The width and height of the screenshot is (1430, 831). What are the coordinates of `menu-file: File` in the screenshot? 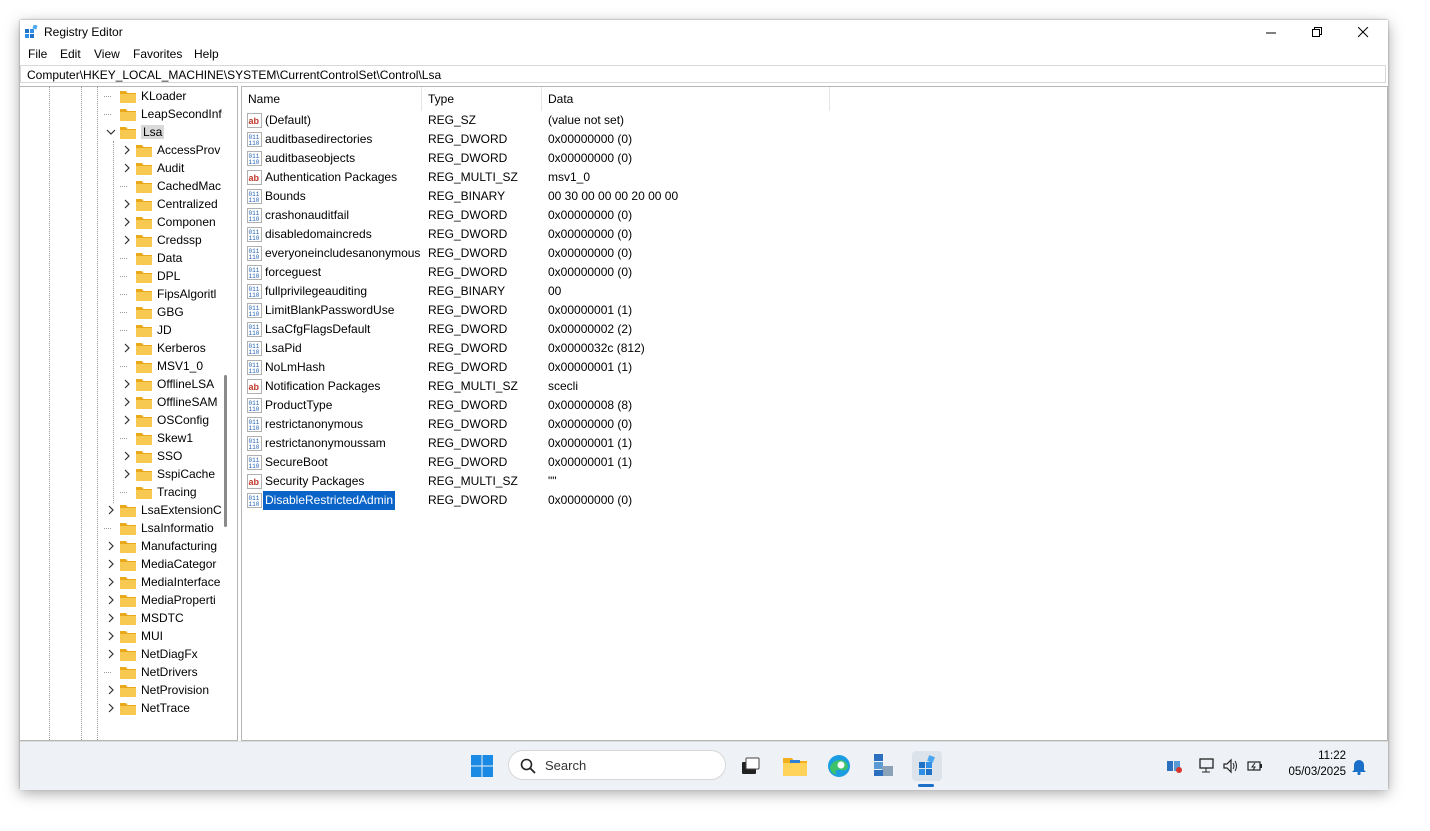 It's located at (37, 54).